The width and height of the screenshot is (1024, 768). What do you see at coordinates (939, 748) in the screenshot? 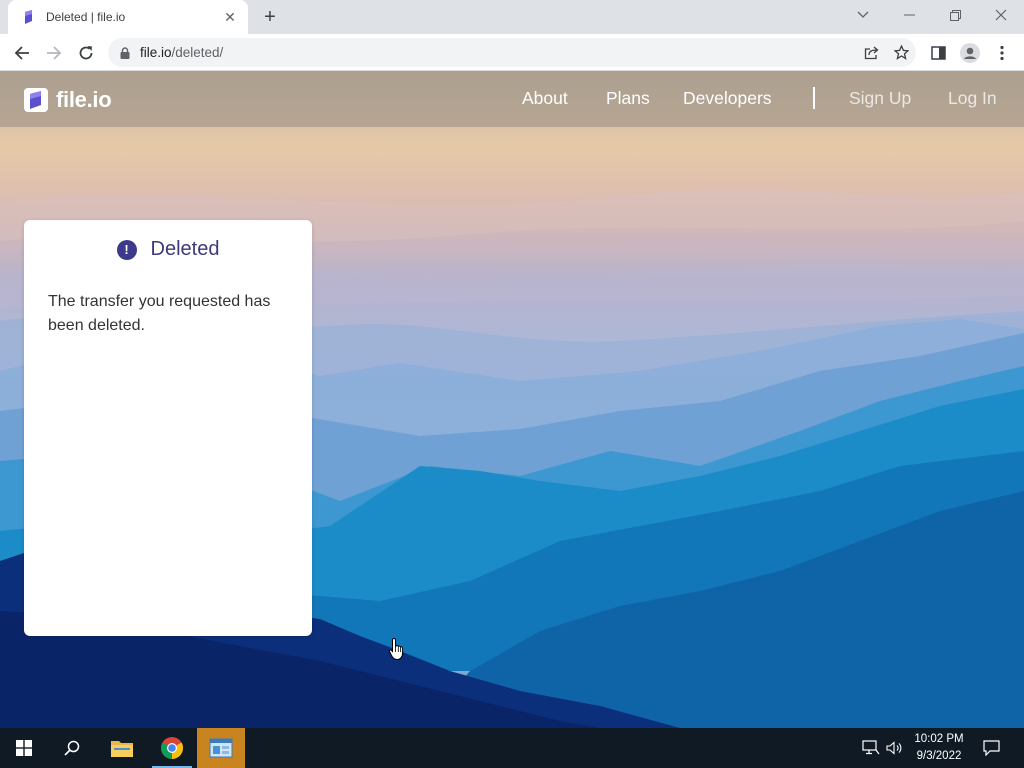
I see `system-clock: 10:02 PM 9/3/2022` at bounding box center [939, 748].